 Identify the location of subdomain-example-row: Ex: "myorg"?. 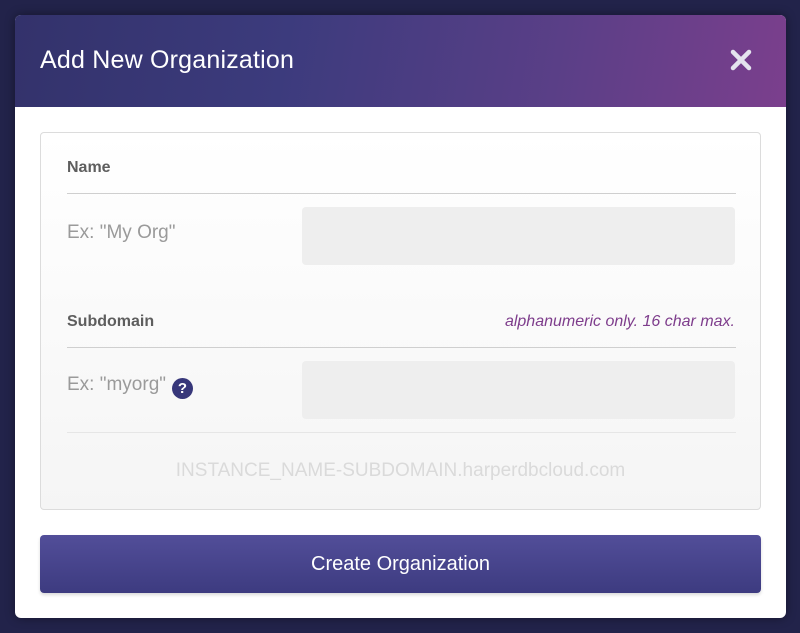
(130, 386).